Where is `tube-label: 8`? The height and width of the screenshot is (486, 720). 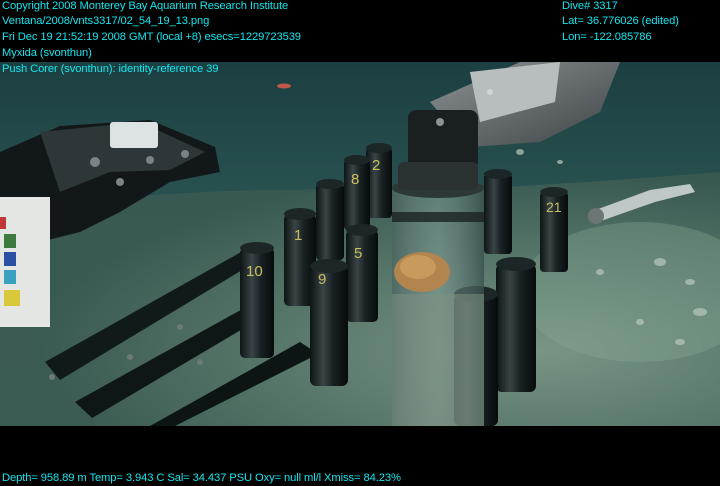
tube-label: 8 is located at coordinates (355, 179).